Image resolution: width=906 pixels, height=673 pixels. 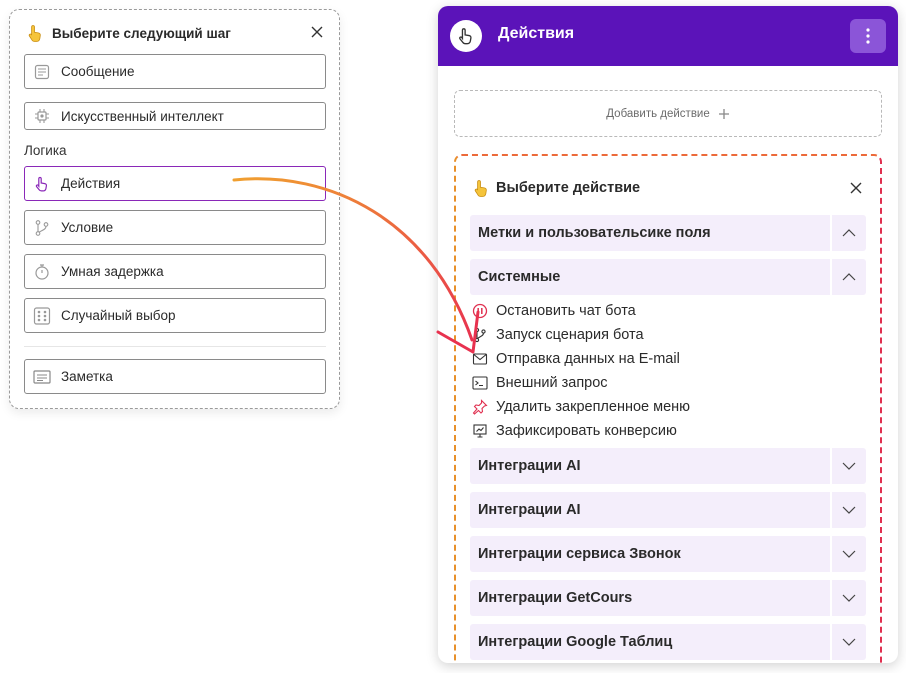 What do you see at coordinates (593, 407) in the screenshot?
I see `action-label: Удалить закрепленное меню` at bounding box center [593, 407].